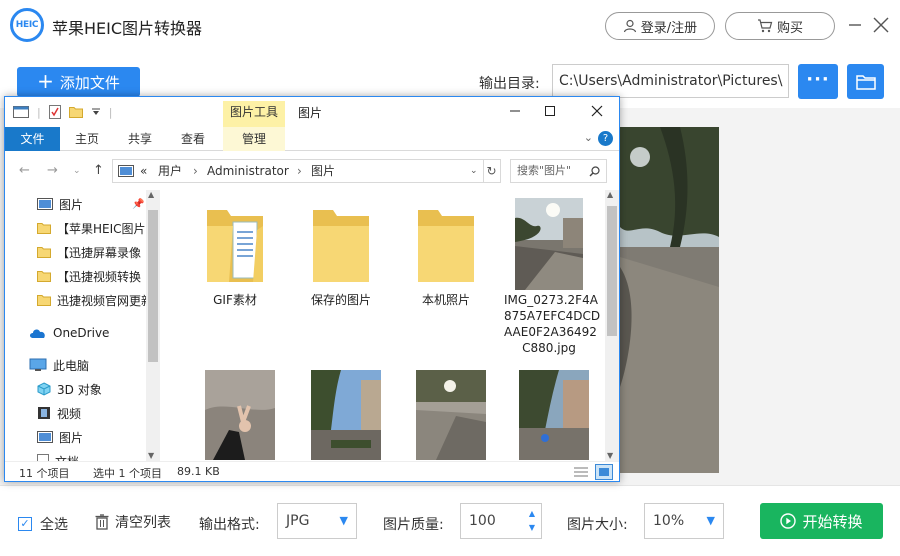 The image size is (900, 556). I want to click on login-button: 登录/注册, so click(660, 26).